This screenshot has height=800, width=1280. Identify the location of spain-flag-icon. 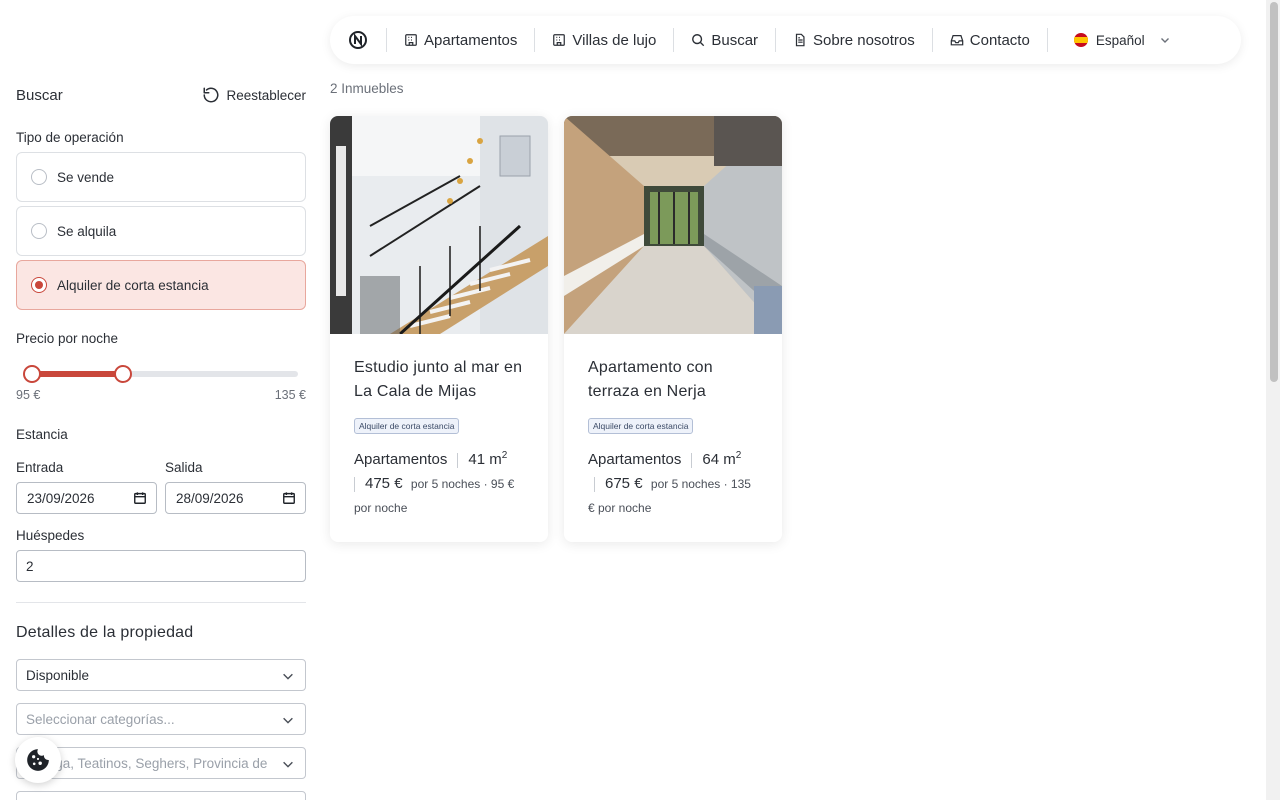
(1080, 40).